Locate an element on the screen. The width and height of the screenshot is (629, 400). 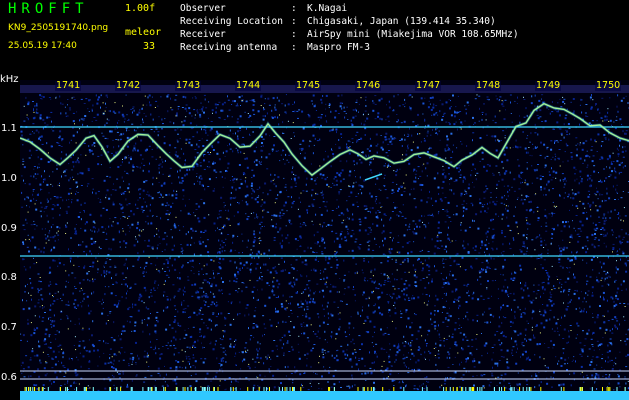
info-row-observer: Observer : K.Nagai is located at coordinates (400, 8).